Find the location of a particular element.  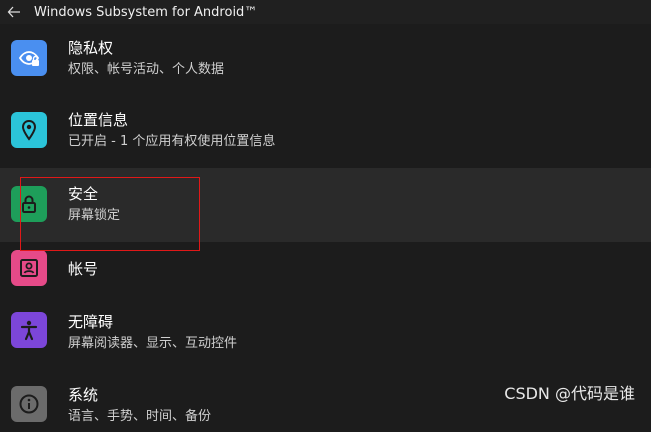

settings-item-texts: 帐号 is located at coordinates (83, 269).